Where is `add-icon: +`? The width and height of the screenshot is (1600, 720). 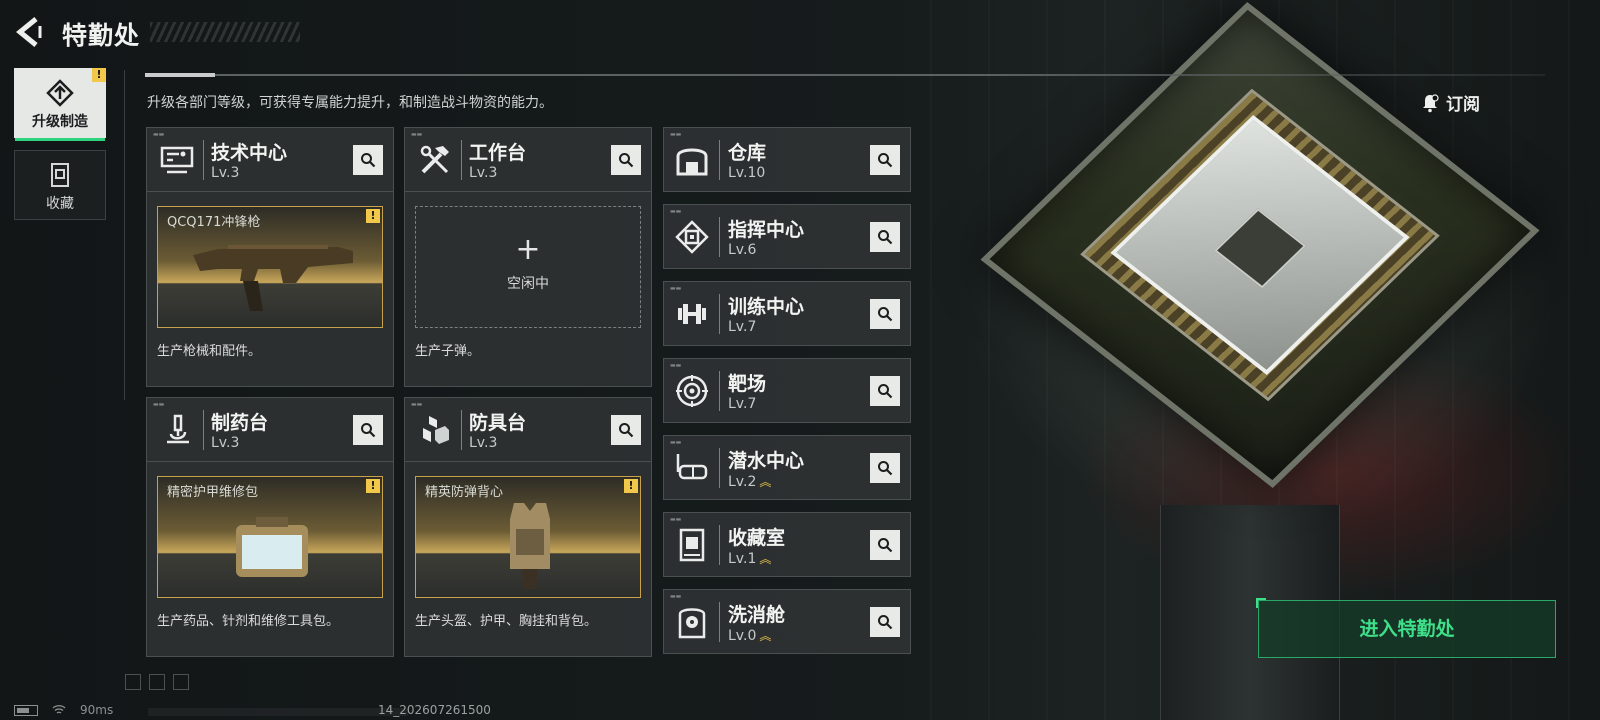 add-icon: + is located at coordinates (528, 249).